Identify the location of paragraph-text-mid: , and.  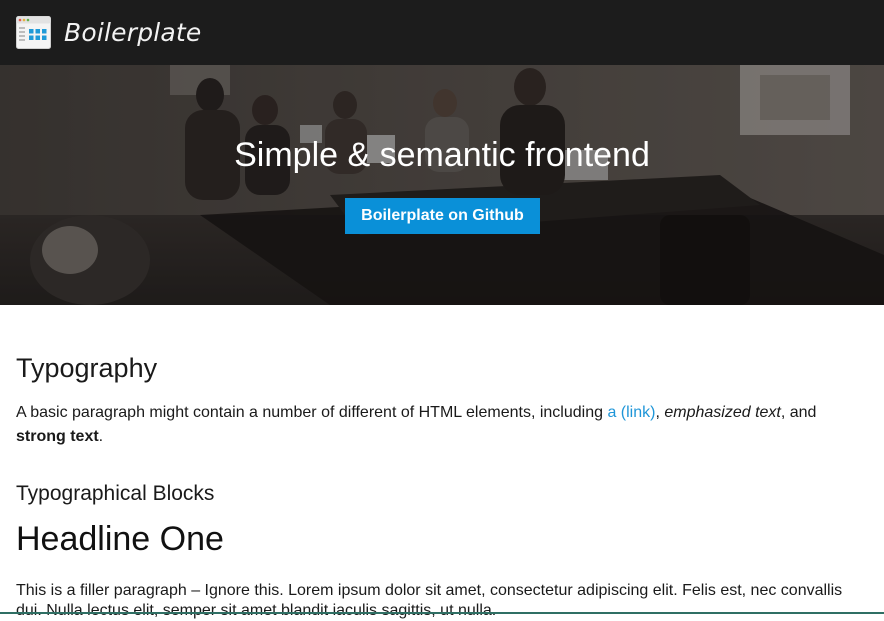
(798, 412).